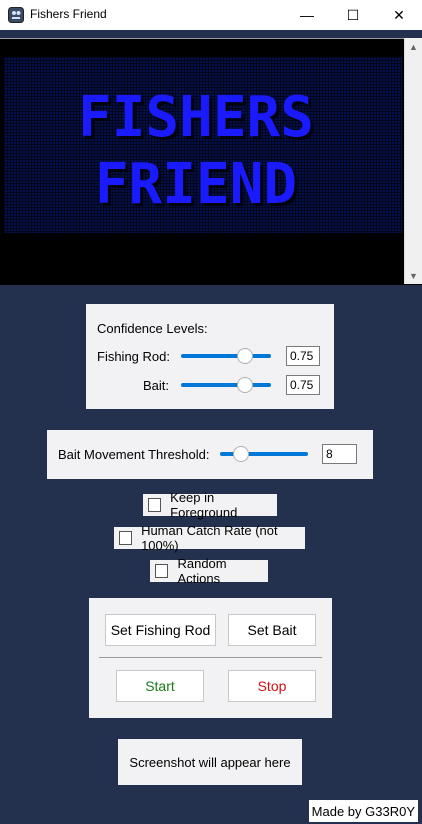  What do you see at coordinates (303, 385) in the screenshot?
I see `bait-value-field: 0.75` at bounding box center [303, 385].